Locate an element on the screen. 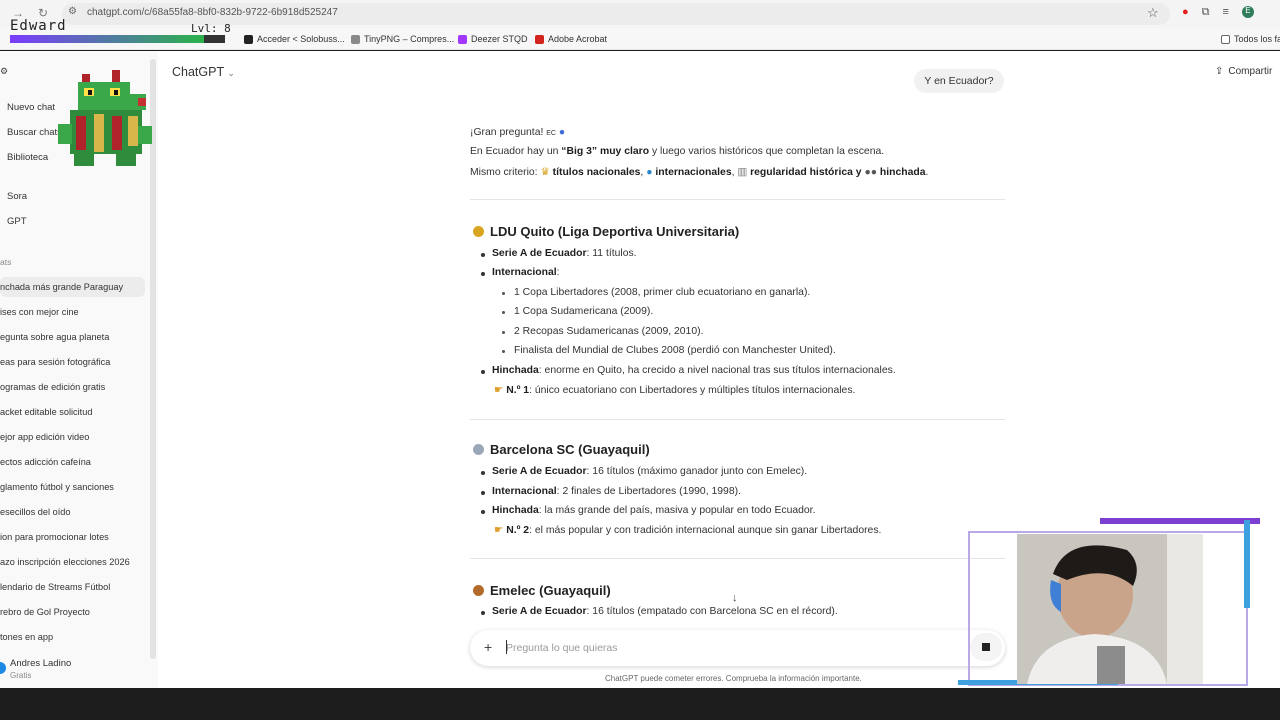  people-icon: ●● is located at coordinates (871, 172).